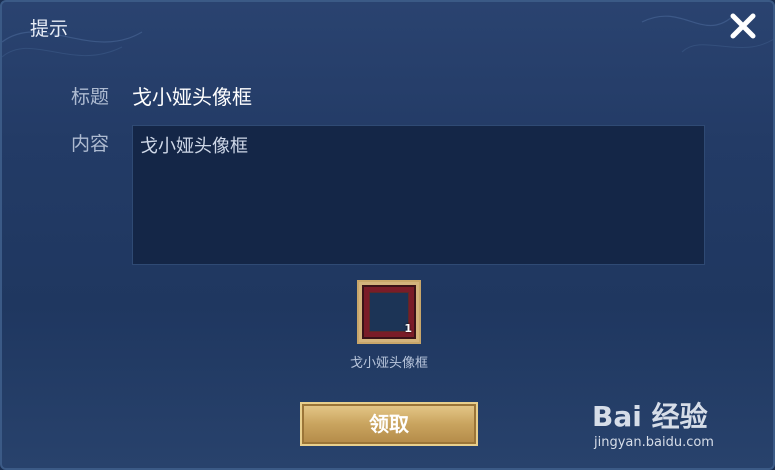 This screenshot has width=775, height=470. I want to click on dialog-title: 提示, so click(49, 29).